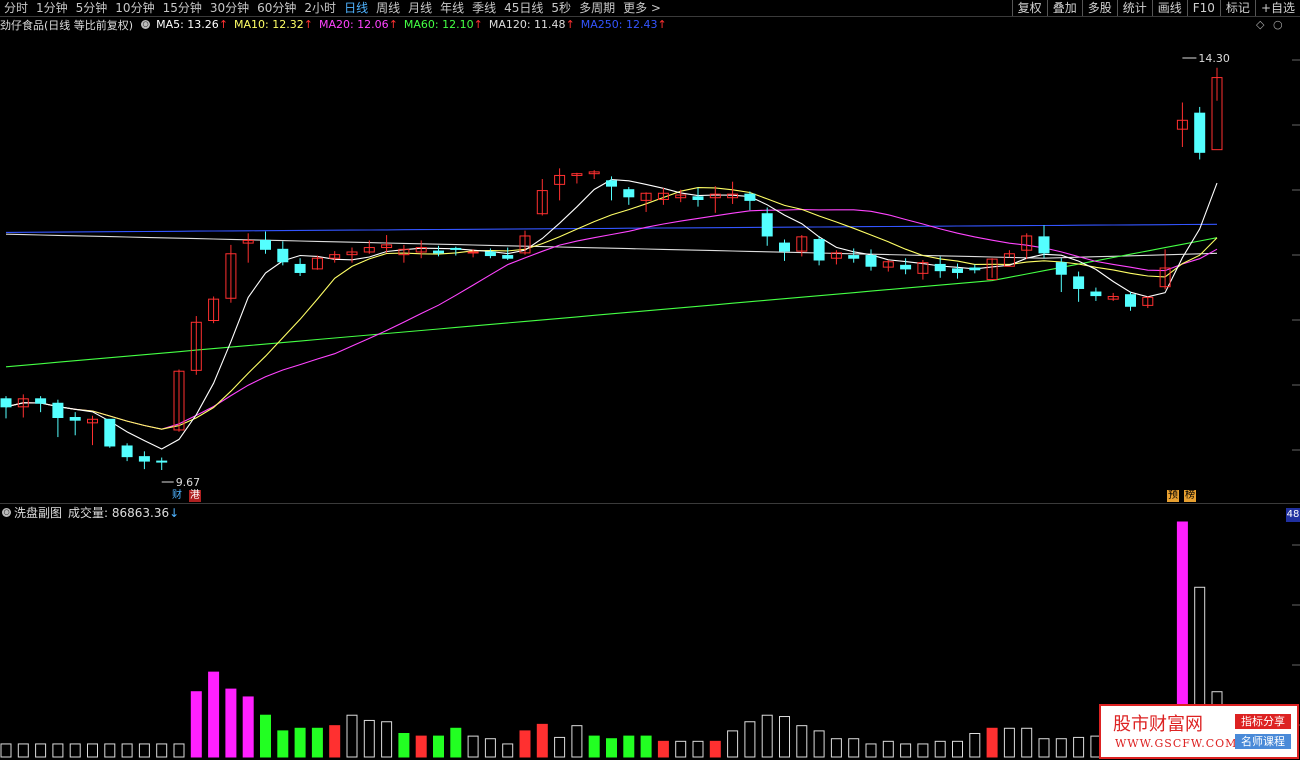 The image size is (1300, 760). Describe the element at coordinates (1263, 741) in the screenshot. I see `watermark-tag-course: 名师课程` at that location.